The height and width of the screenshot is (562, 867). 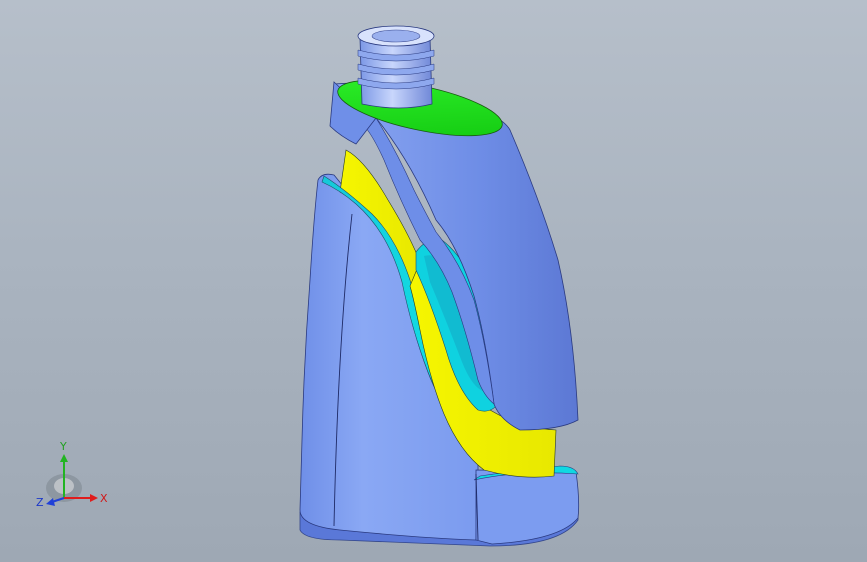 I want to click on y-axis-arrow, so click(x=64, y=458).